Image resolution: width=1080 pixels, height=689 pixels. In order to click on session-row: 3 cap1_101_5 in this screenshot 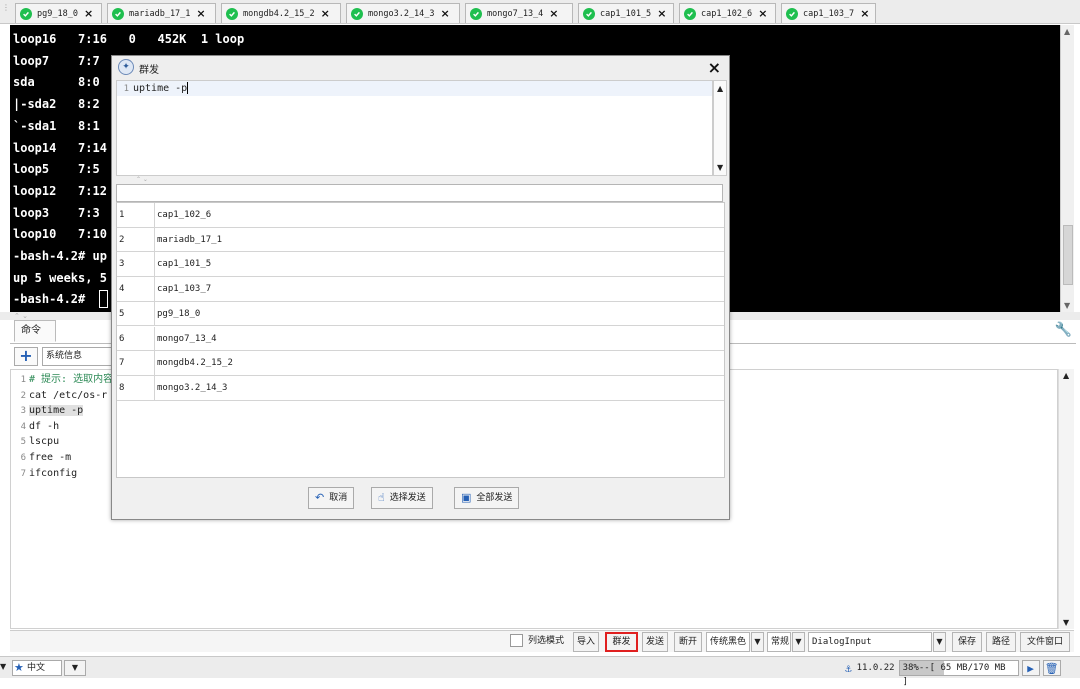, I will do `click(420, 265)`.